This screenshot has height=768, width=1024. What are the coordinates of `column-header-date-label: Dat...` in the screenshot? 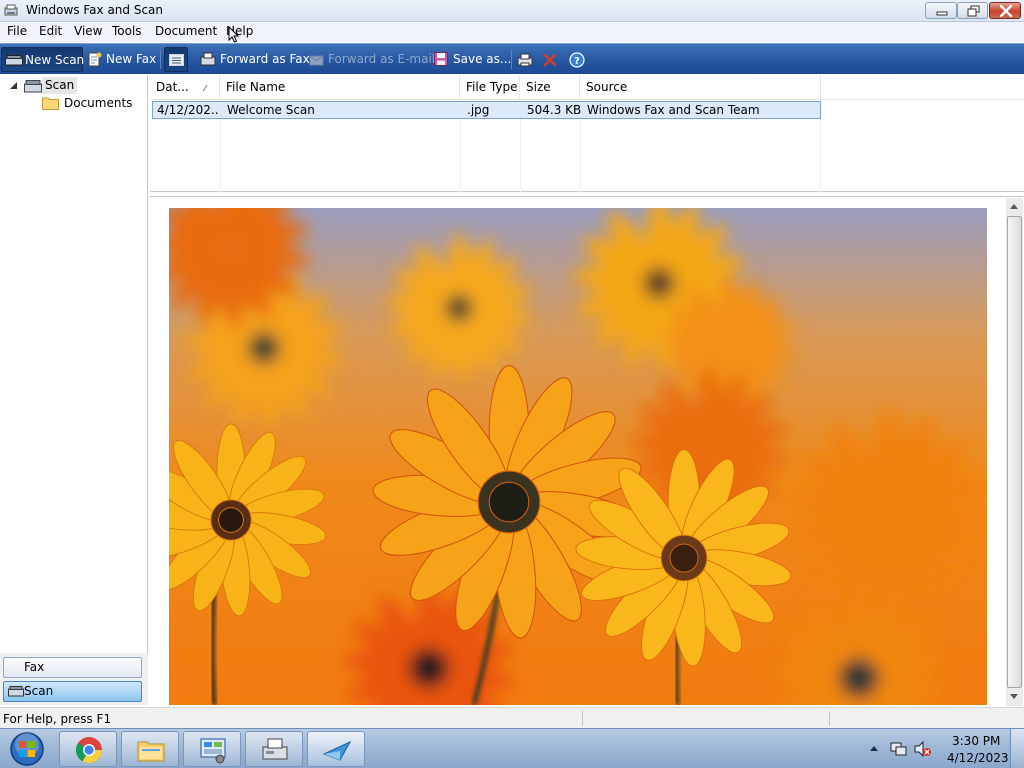 It's located at (172, 87).